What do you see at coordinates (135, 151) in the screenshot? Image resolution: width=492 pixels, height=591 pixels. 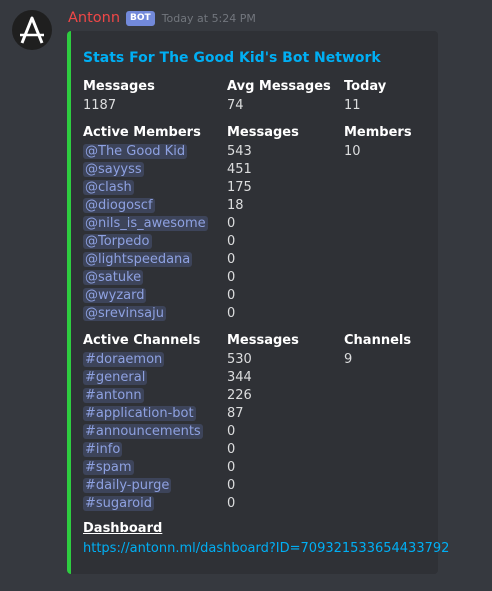 I see `user-mention: @The Good Kid` at bounding box center [135, 151].